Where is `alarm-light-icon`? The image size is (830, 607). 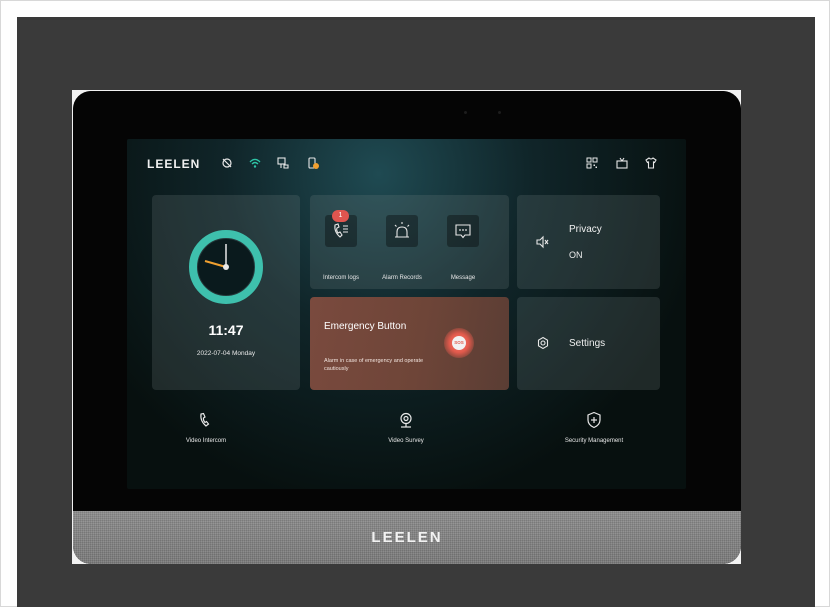 alarm-light-icon is located at coordinates (402, 230).